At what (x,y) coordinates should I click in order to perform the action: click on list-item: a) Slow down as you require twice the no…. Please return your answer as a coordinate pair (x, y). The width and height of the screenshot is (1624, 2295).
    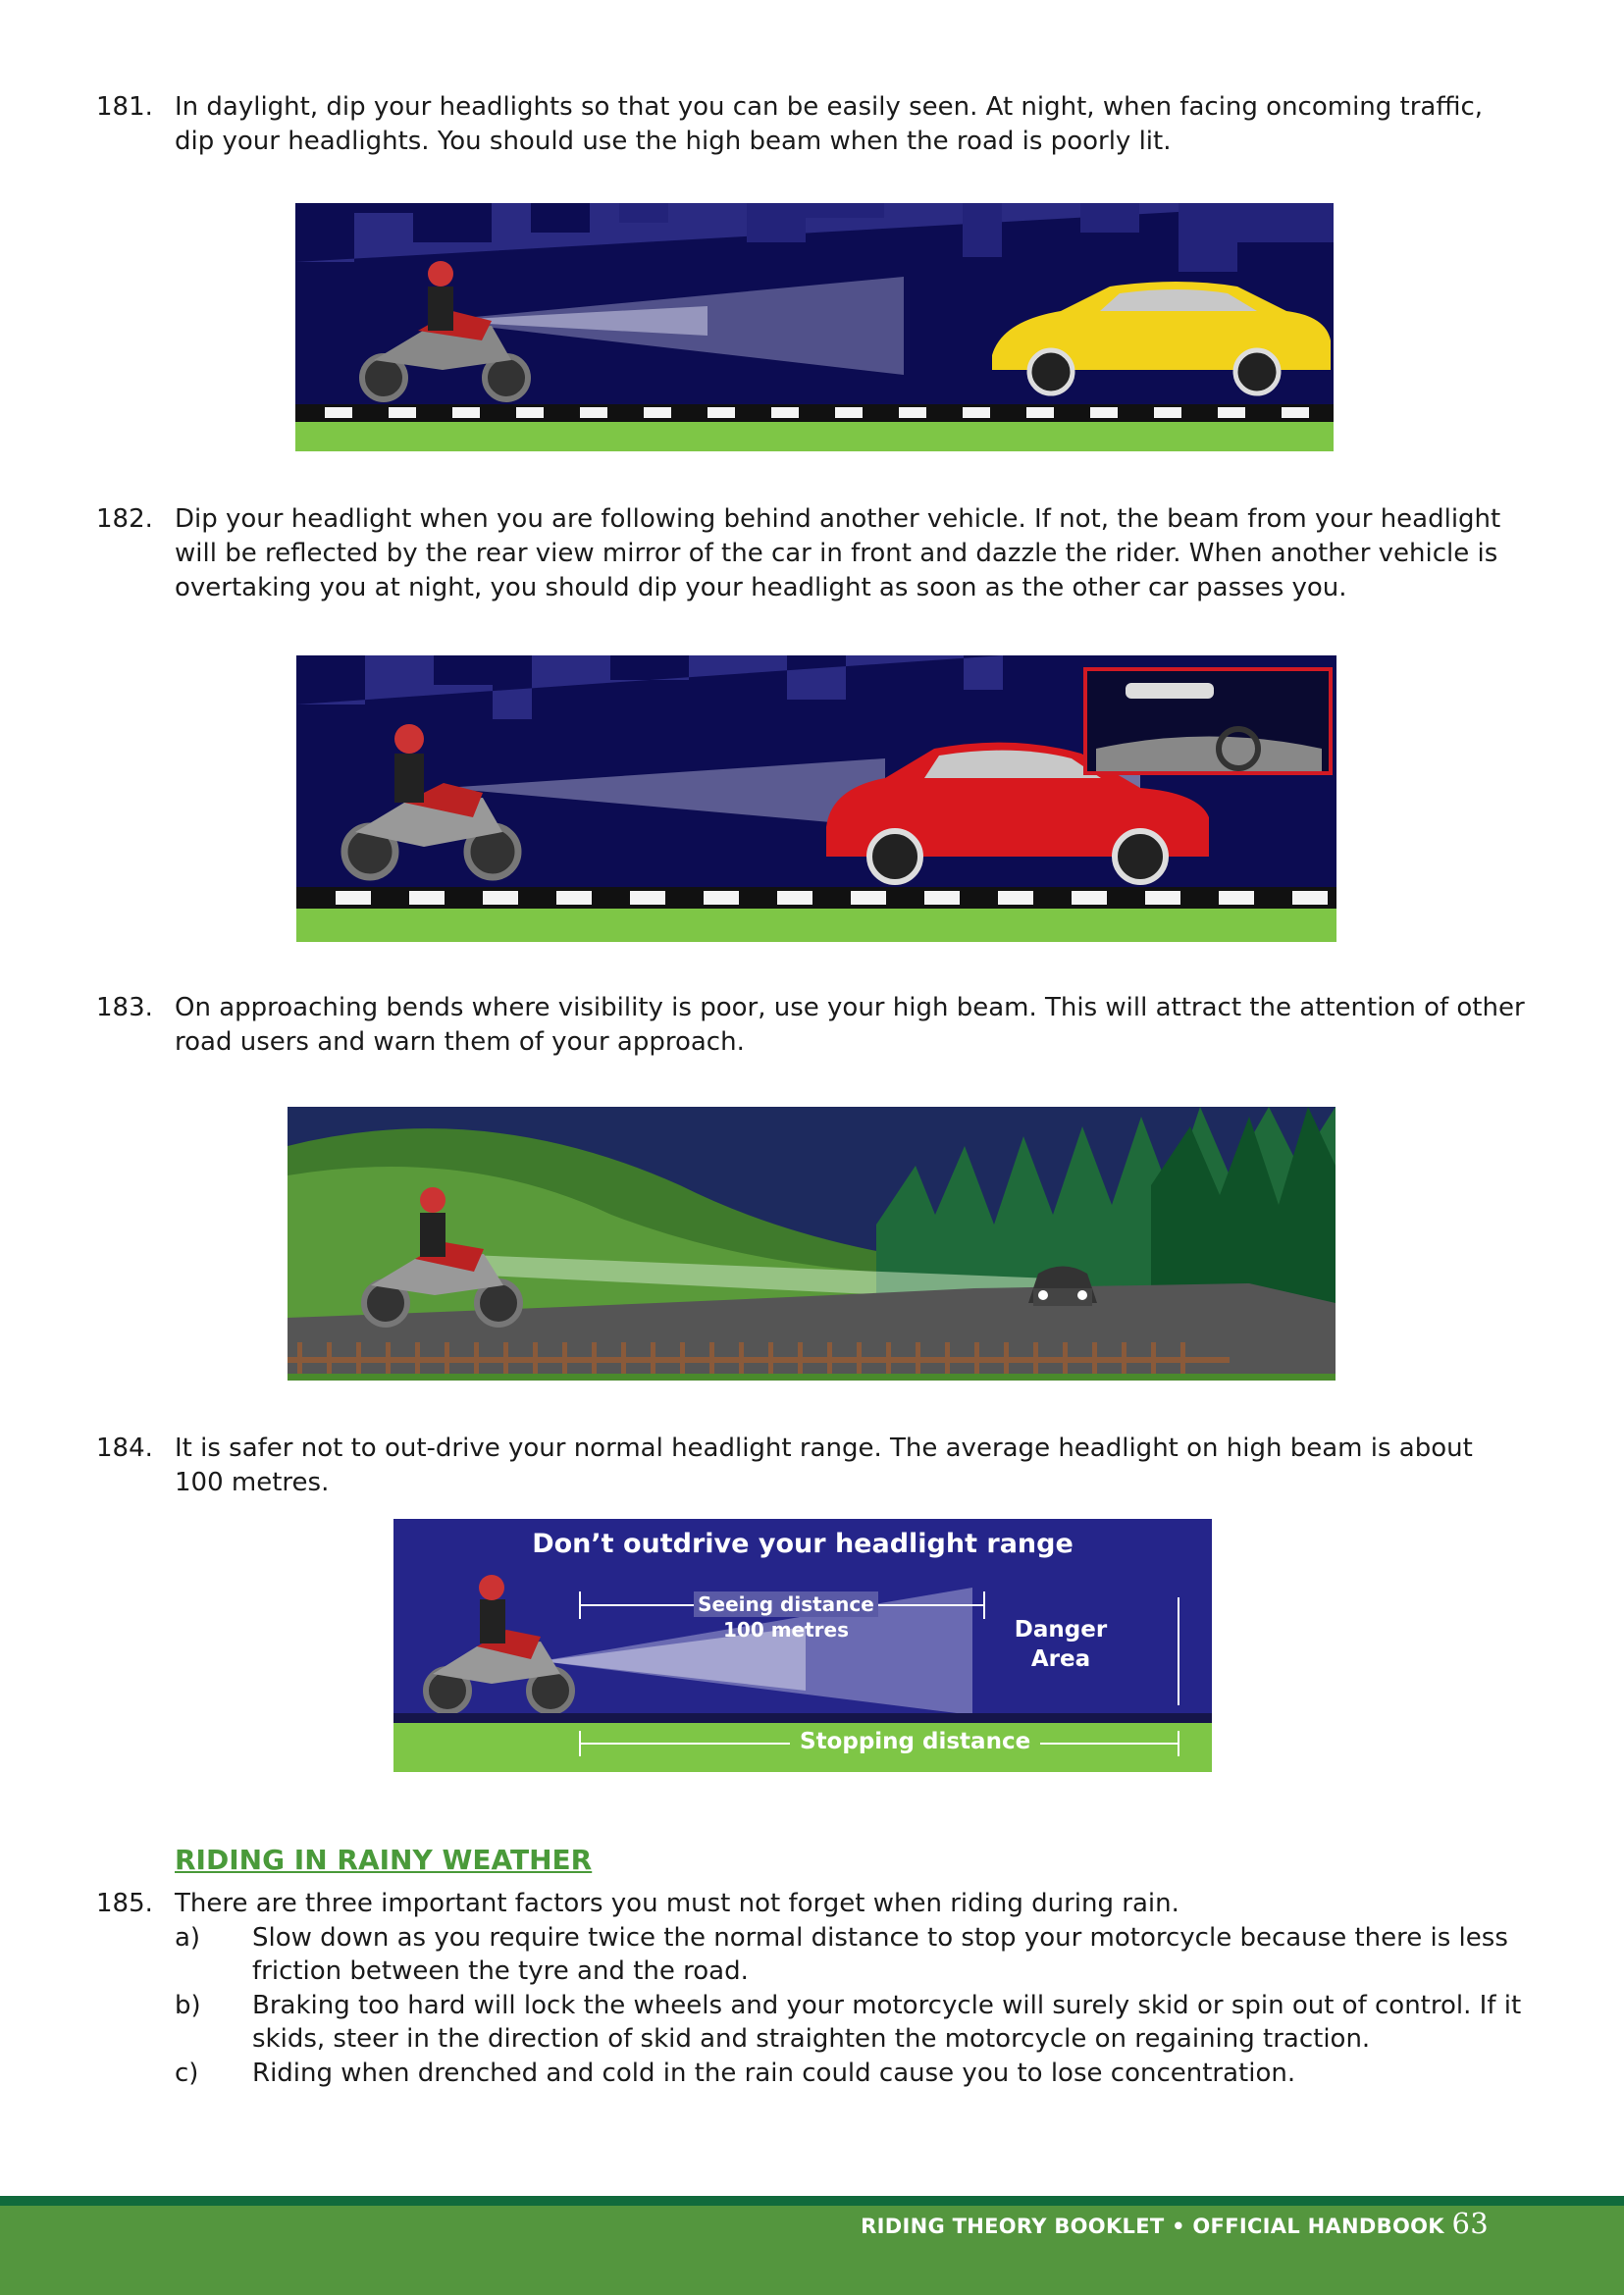
    Looking at the image, I should click on (852, 1954).